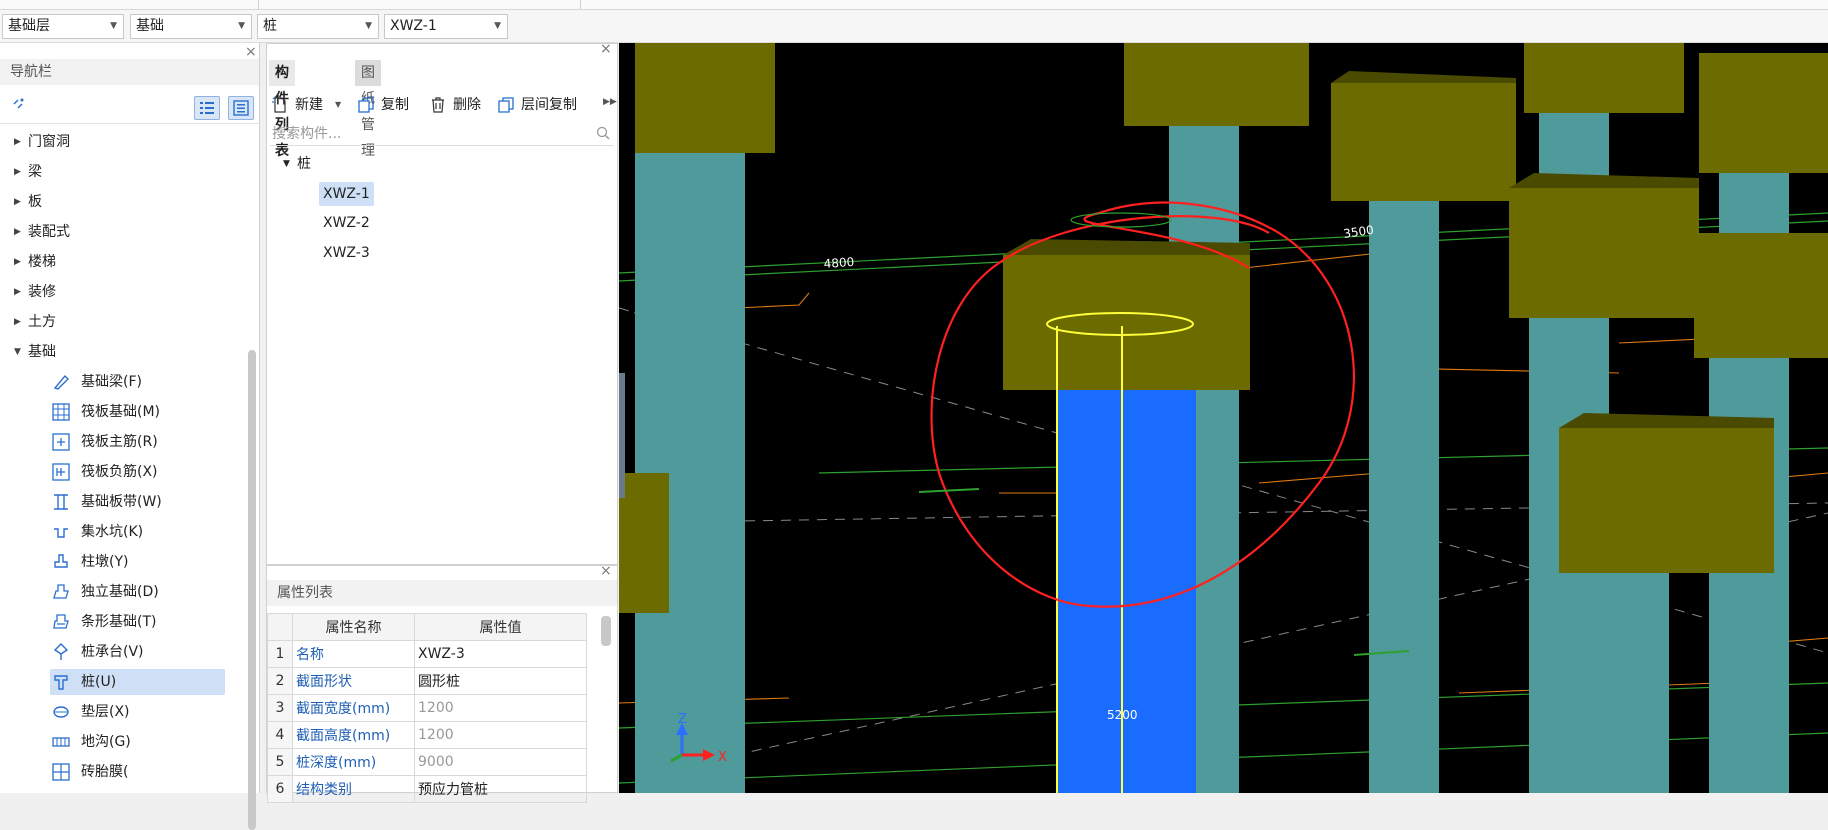 The width and height of the screenshot is (1828, 830). What do you see at coordinates (61, 621) in the screenshot?
I see `strip-footing-icon` at bounding box center [61, 621].